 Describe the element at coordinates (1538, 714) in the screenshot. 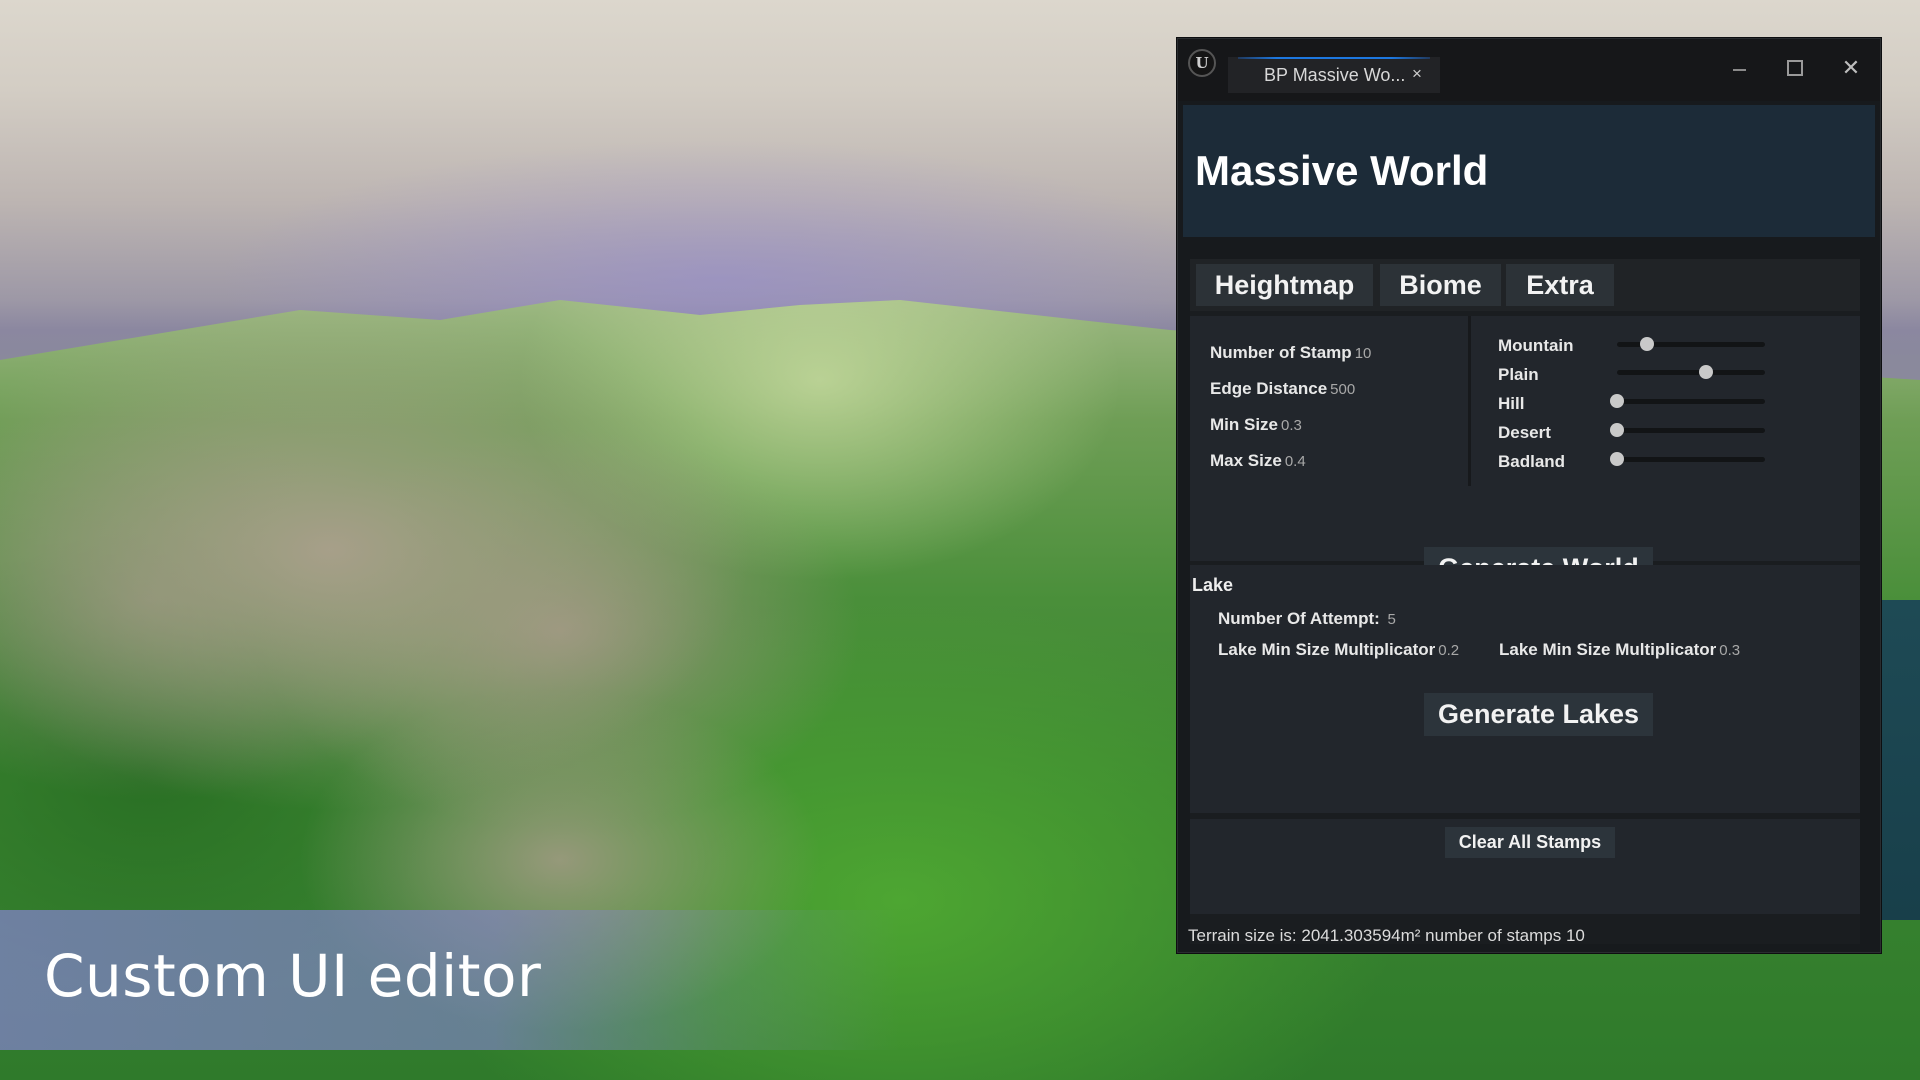

I see `generate-lakes-button: Generate Lakes` at that location.